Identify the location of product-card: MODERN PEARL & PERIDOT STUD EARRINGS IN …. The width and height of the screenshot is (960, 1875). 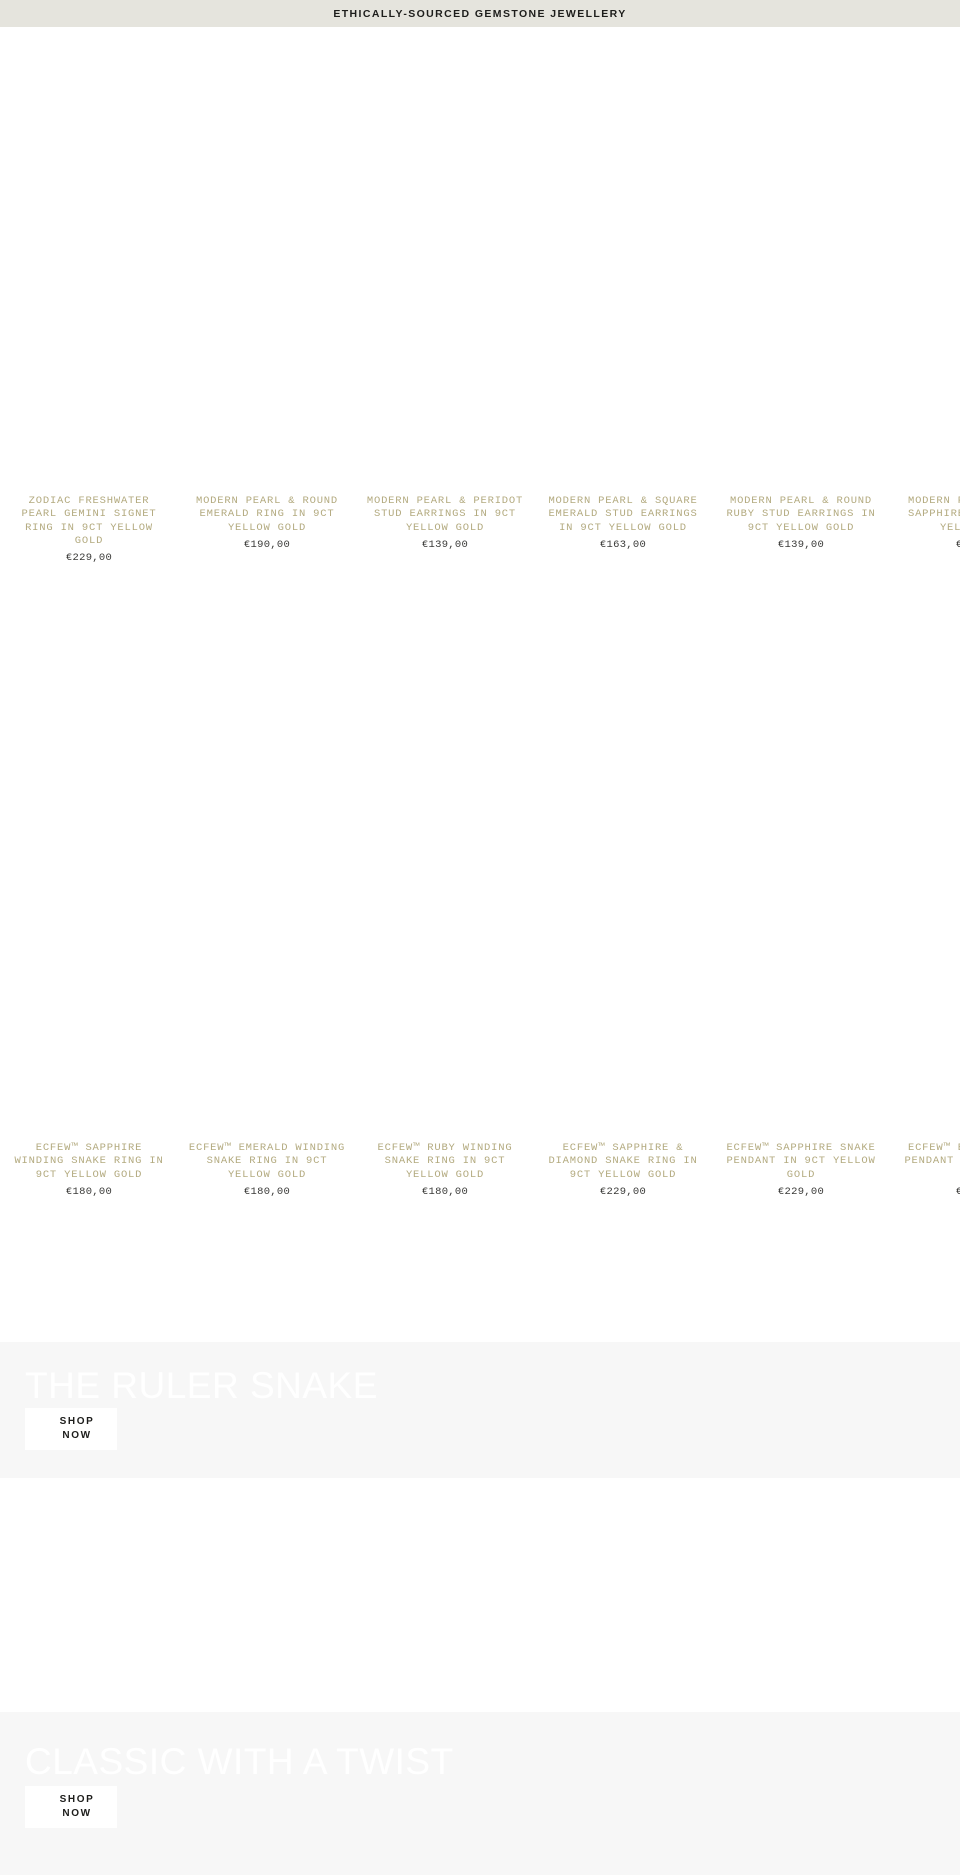
(445, 289).